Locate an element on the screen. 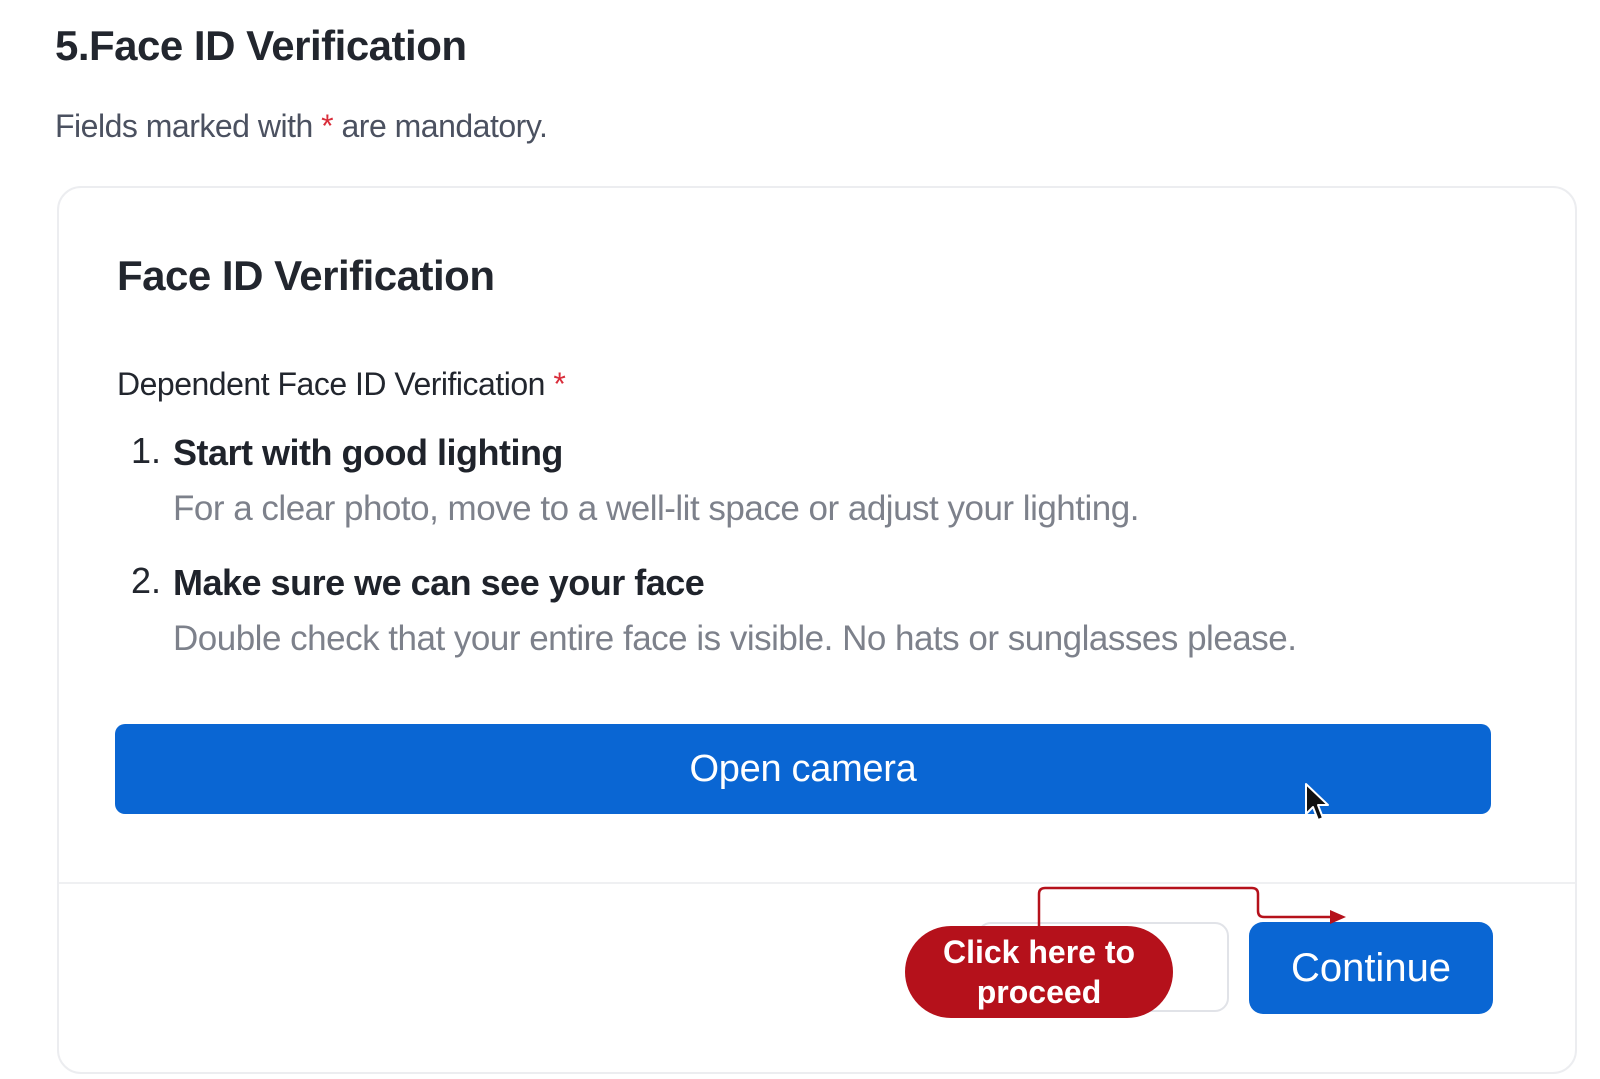 The height and width of the screenshot is (1079, 1600). mandatory-note-suffix: are mandatory. is located at coordinates (440, 126).